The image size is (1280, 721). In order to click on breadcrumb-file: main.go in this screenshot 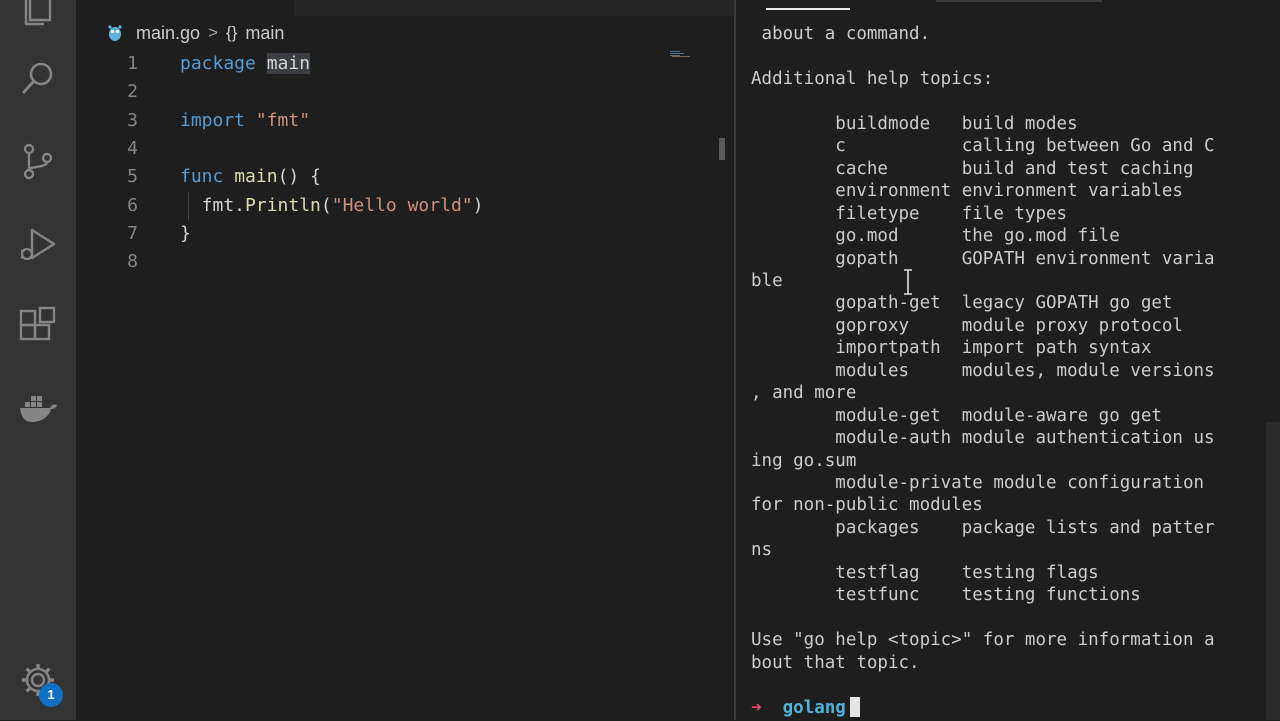, I will do `click(168, 33)`.